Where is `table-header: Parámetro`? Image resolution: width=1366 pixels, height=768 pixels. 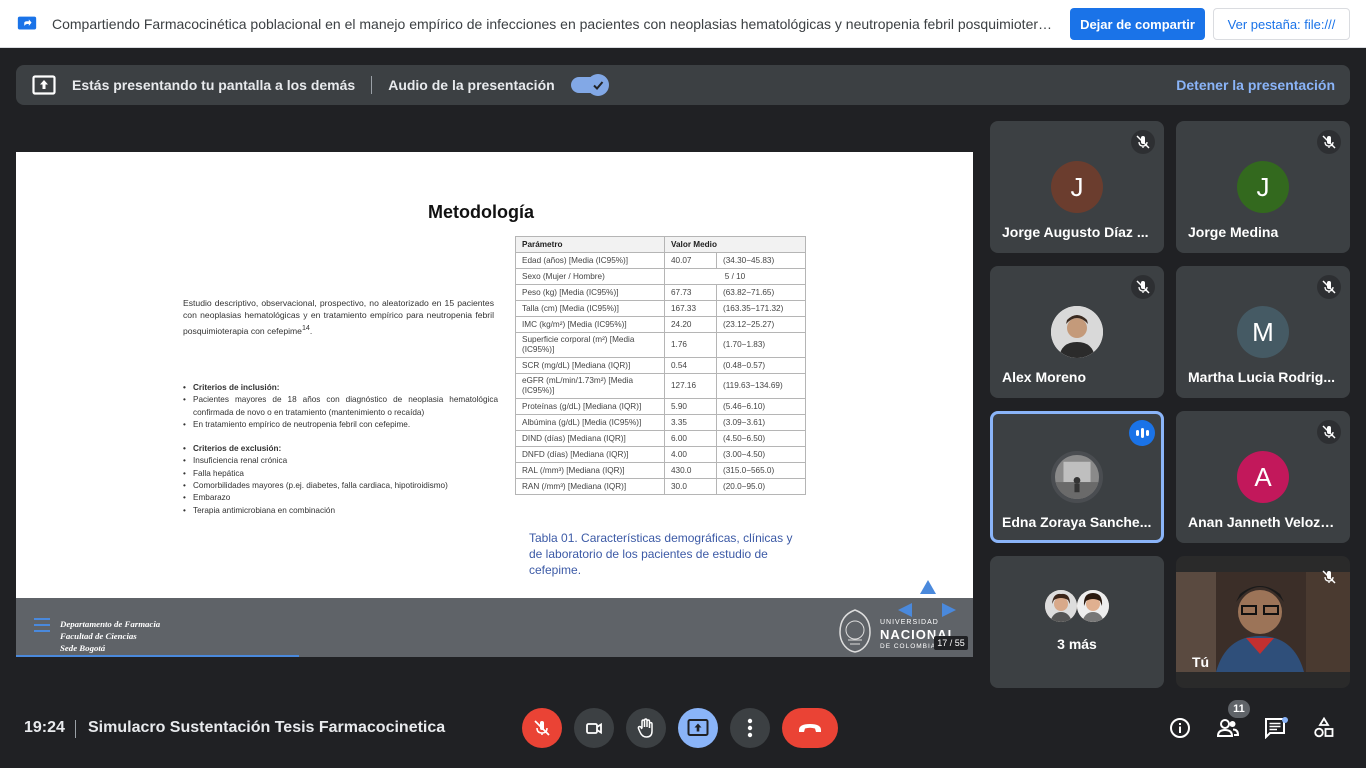
table-header: Parámetro is located at coordinates (590, 244).